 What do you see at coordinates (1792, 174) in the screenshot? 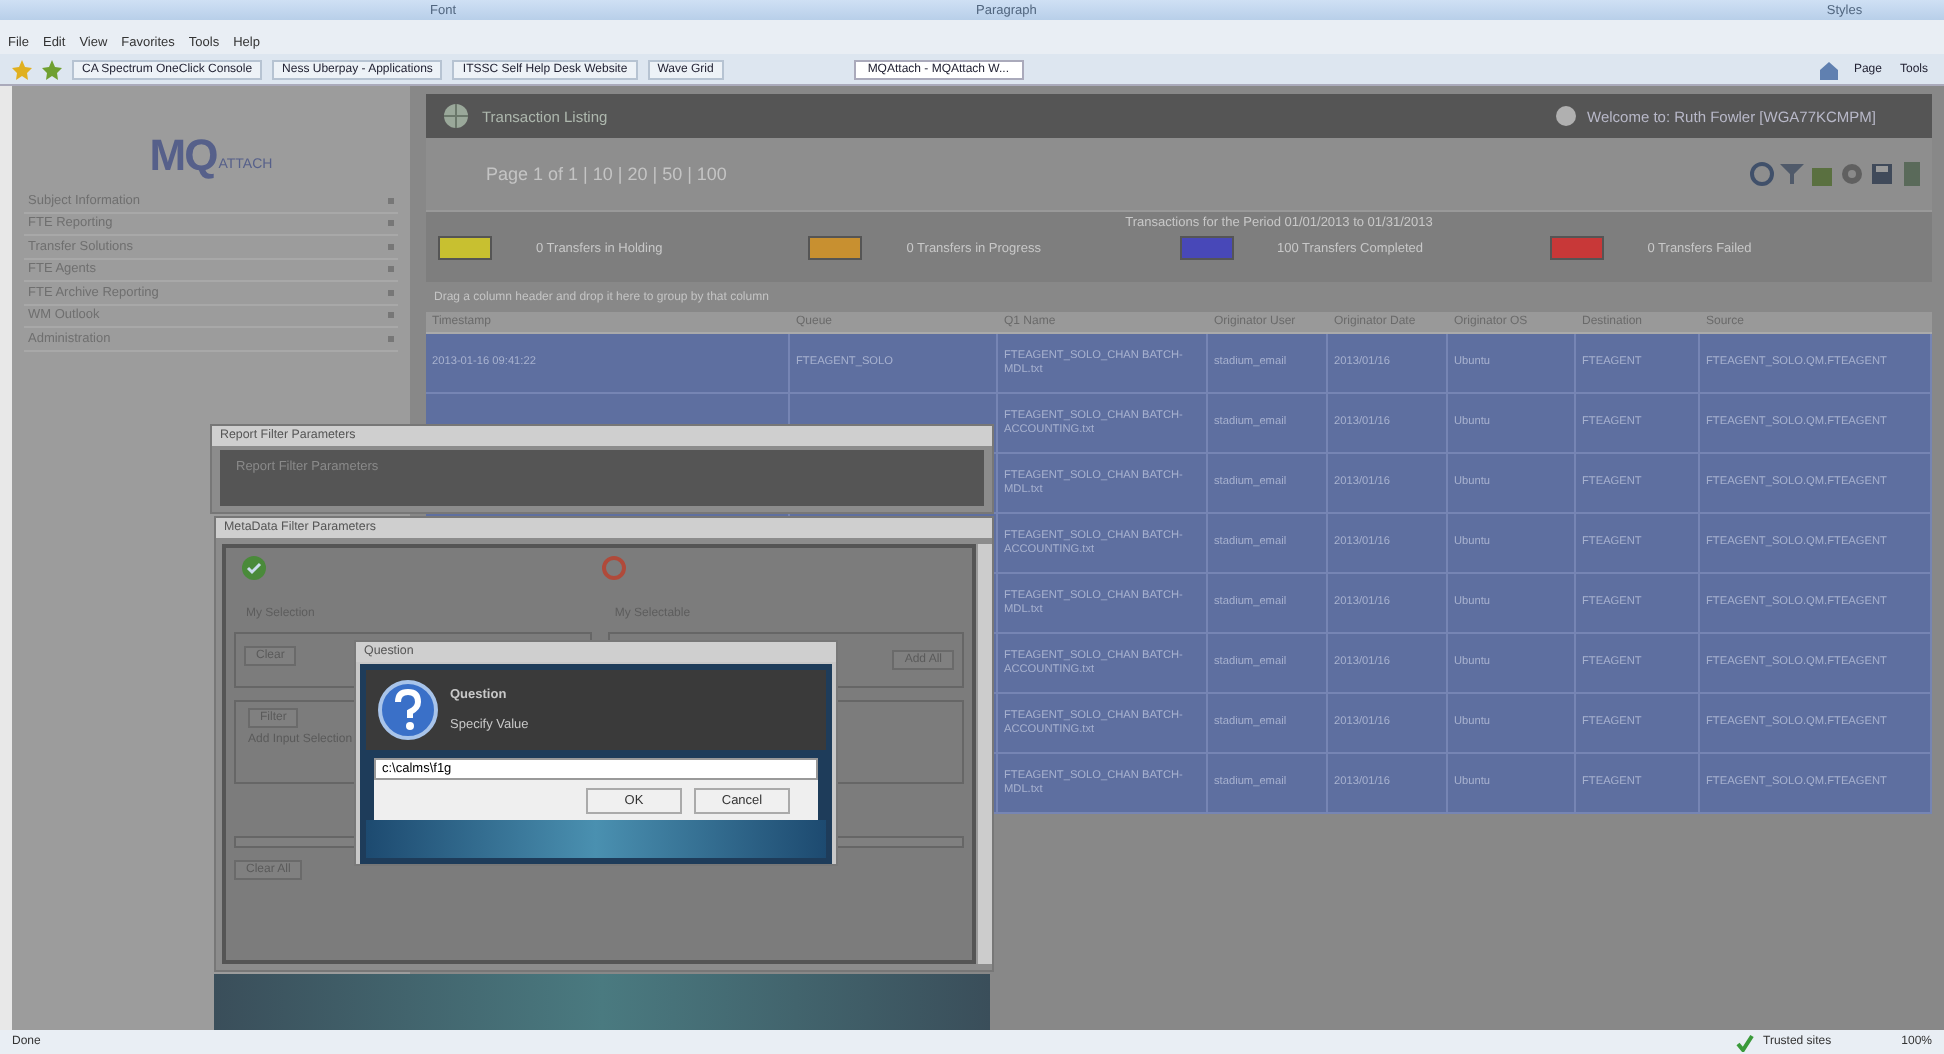
I see `filter-icon` at bounding box center [1792, 174].